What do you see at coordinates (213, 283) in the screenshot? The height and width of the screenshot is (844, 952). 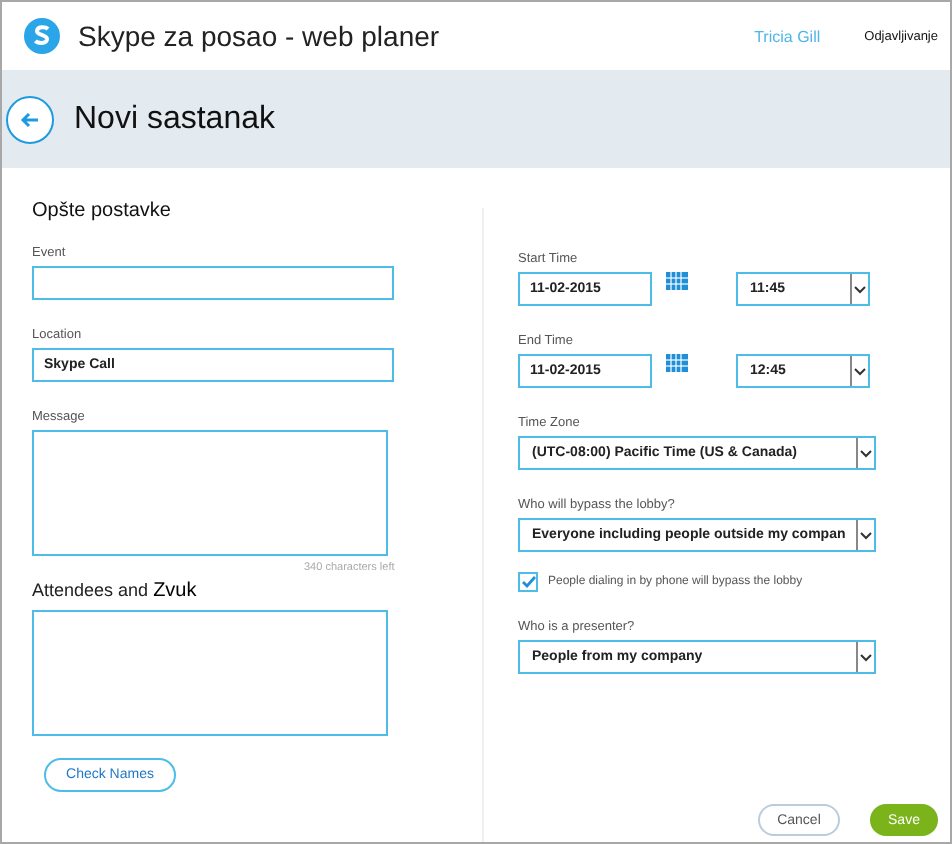 I see `event-field` at bounding box center [213, 283].